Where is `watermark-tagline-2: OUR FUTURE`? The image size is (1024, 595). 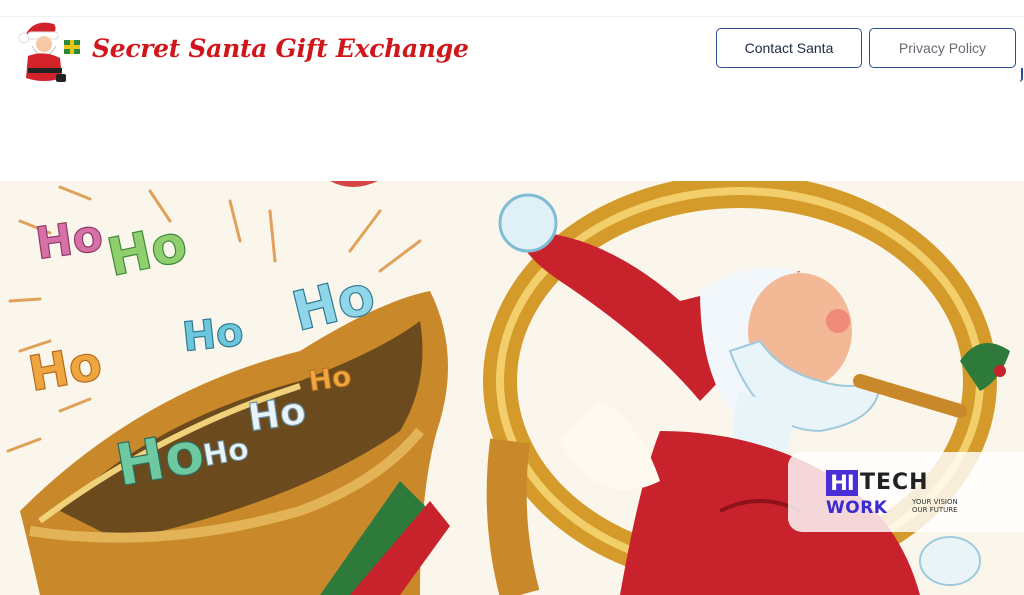 watermark-tagline-2: OUR FUTURE is located at coordinates (935, 510).